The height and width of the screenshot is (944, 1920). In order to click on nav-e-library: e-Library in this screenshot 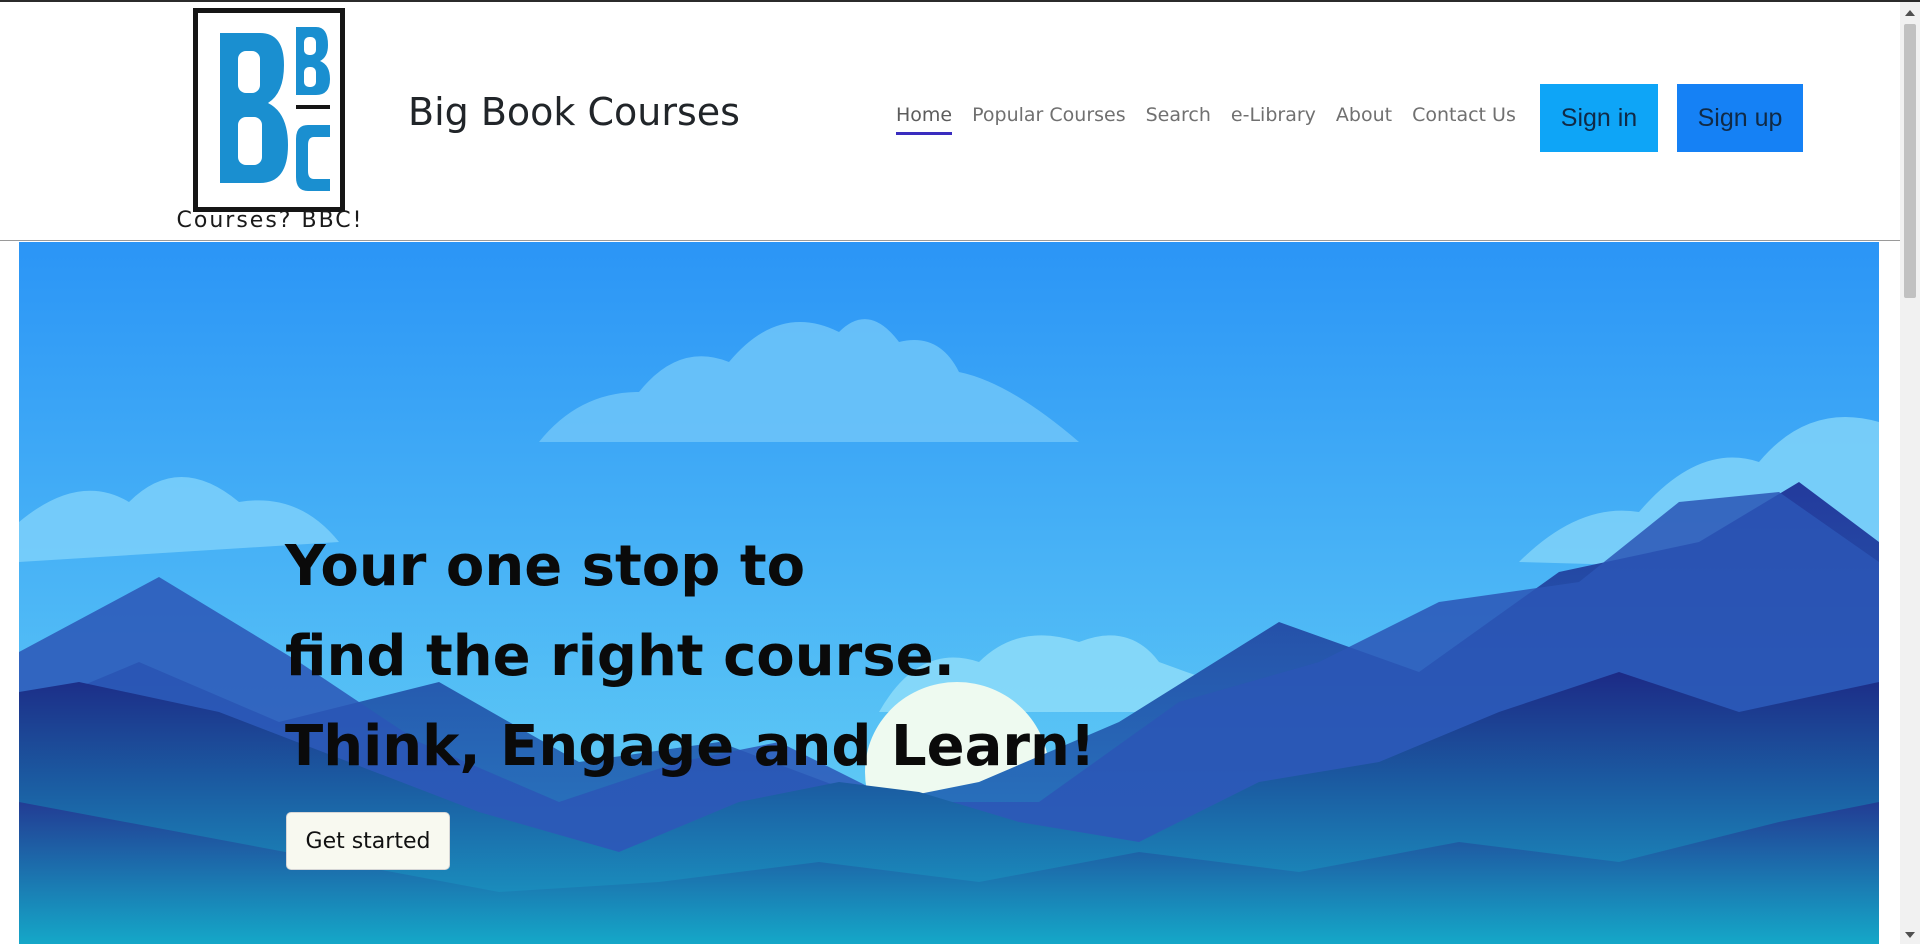, I will do `click(1273, 119)`.